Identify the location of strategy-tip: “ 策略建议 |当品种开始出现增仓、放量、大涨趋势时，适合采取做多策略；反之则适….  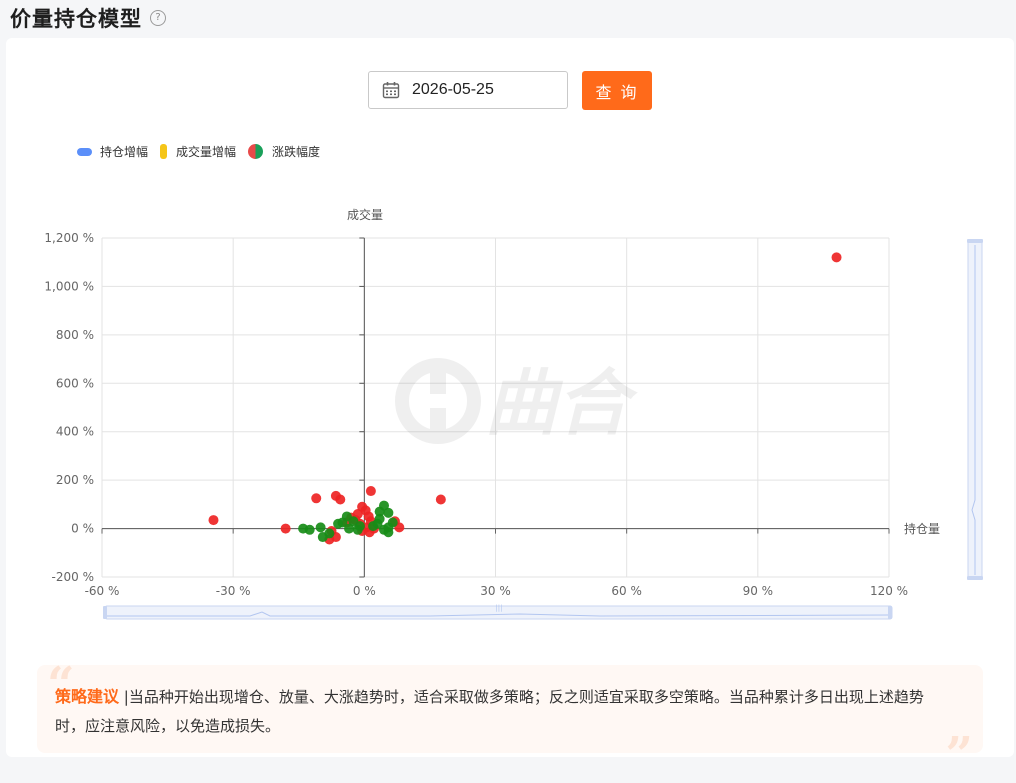
(510, 720).